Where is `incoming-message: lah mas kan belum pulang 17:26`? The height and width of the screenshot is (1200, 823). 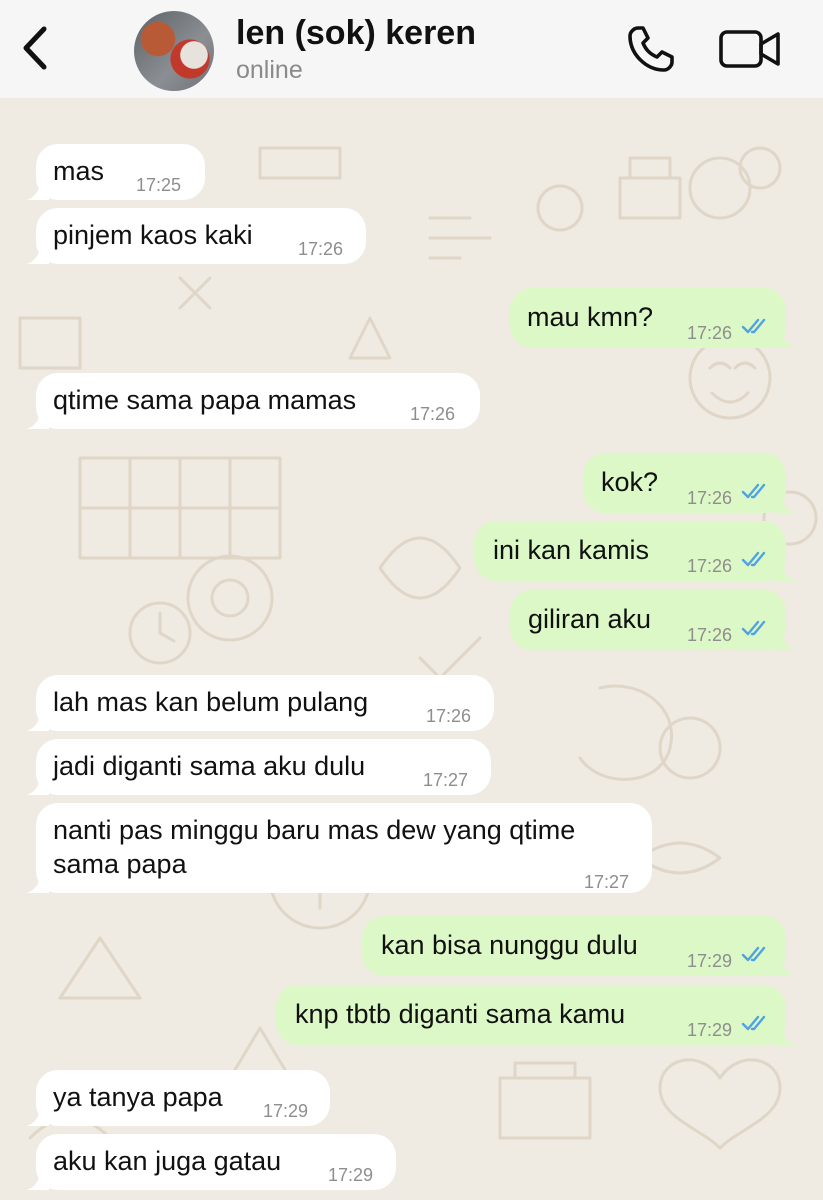
incoming-message: lah mas kan belum pulang 17:26 is located at coordinates (260, 703).